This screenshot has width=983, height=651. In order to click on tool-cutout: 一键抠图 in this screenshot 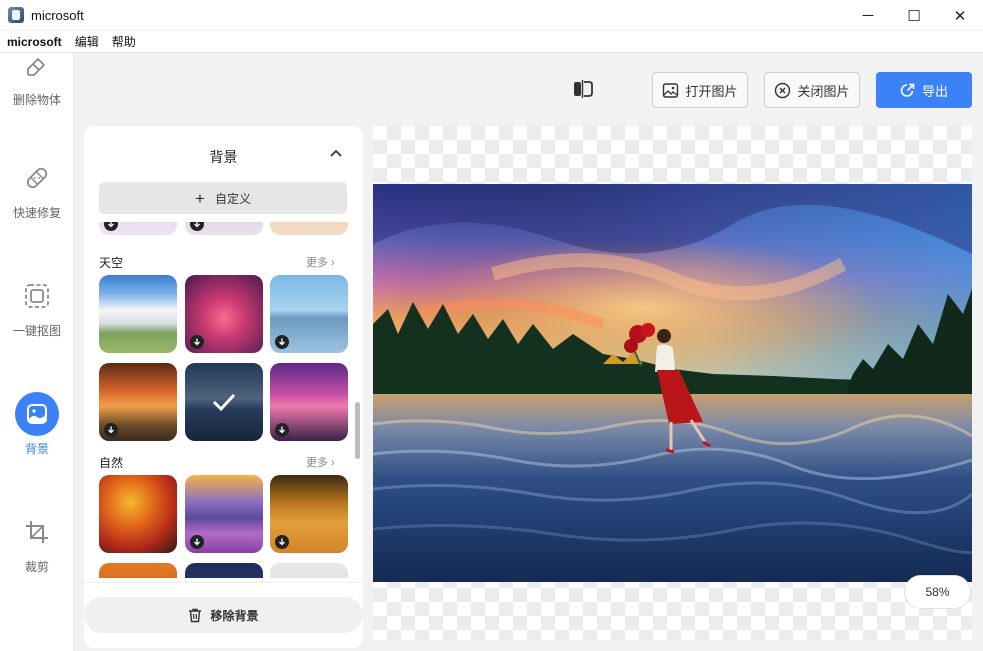, I will do `click(37, 306)`.